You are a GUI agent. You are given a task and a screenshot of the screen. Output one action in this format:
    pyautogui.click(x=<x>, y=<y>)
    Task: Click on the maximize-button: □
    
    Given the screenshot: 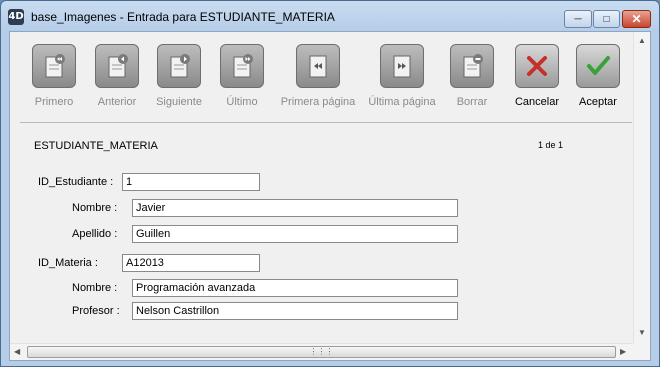 What is the action you would take?
    pyautogui.click(x=606, y=19)
    